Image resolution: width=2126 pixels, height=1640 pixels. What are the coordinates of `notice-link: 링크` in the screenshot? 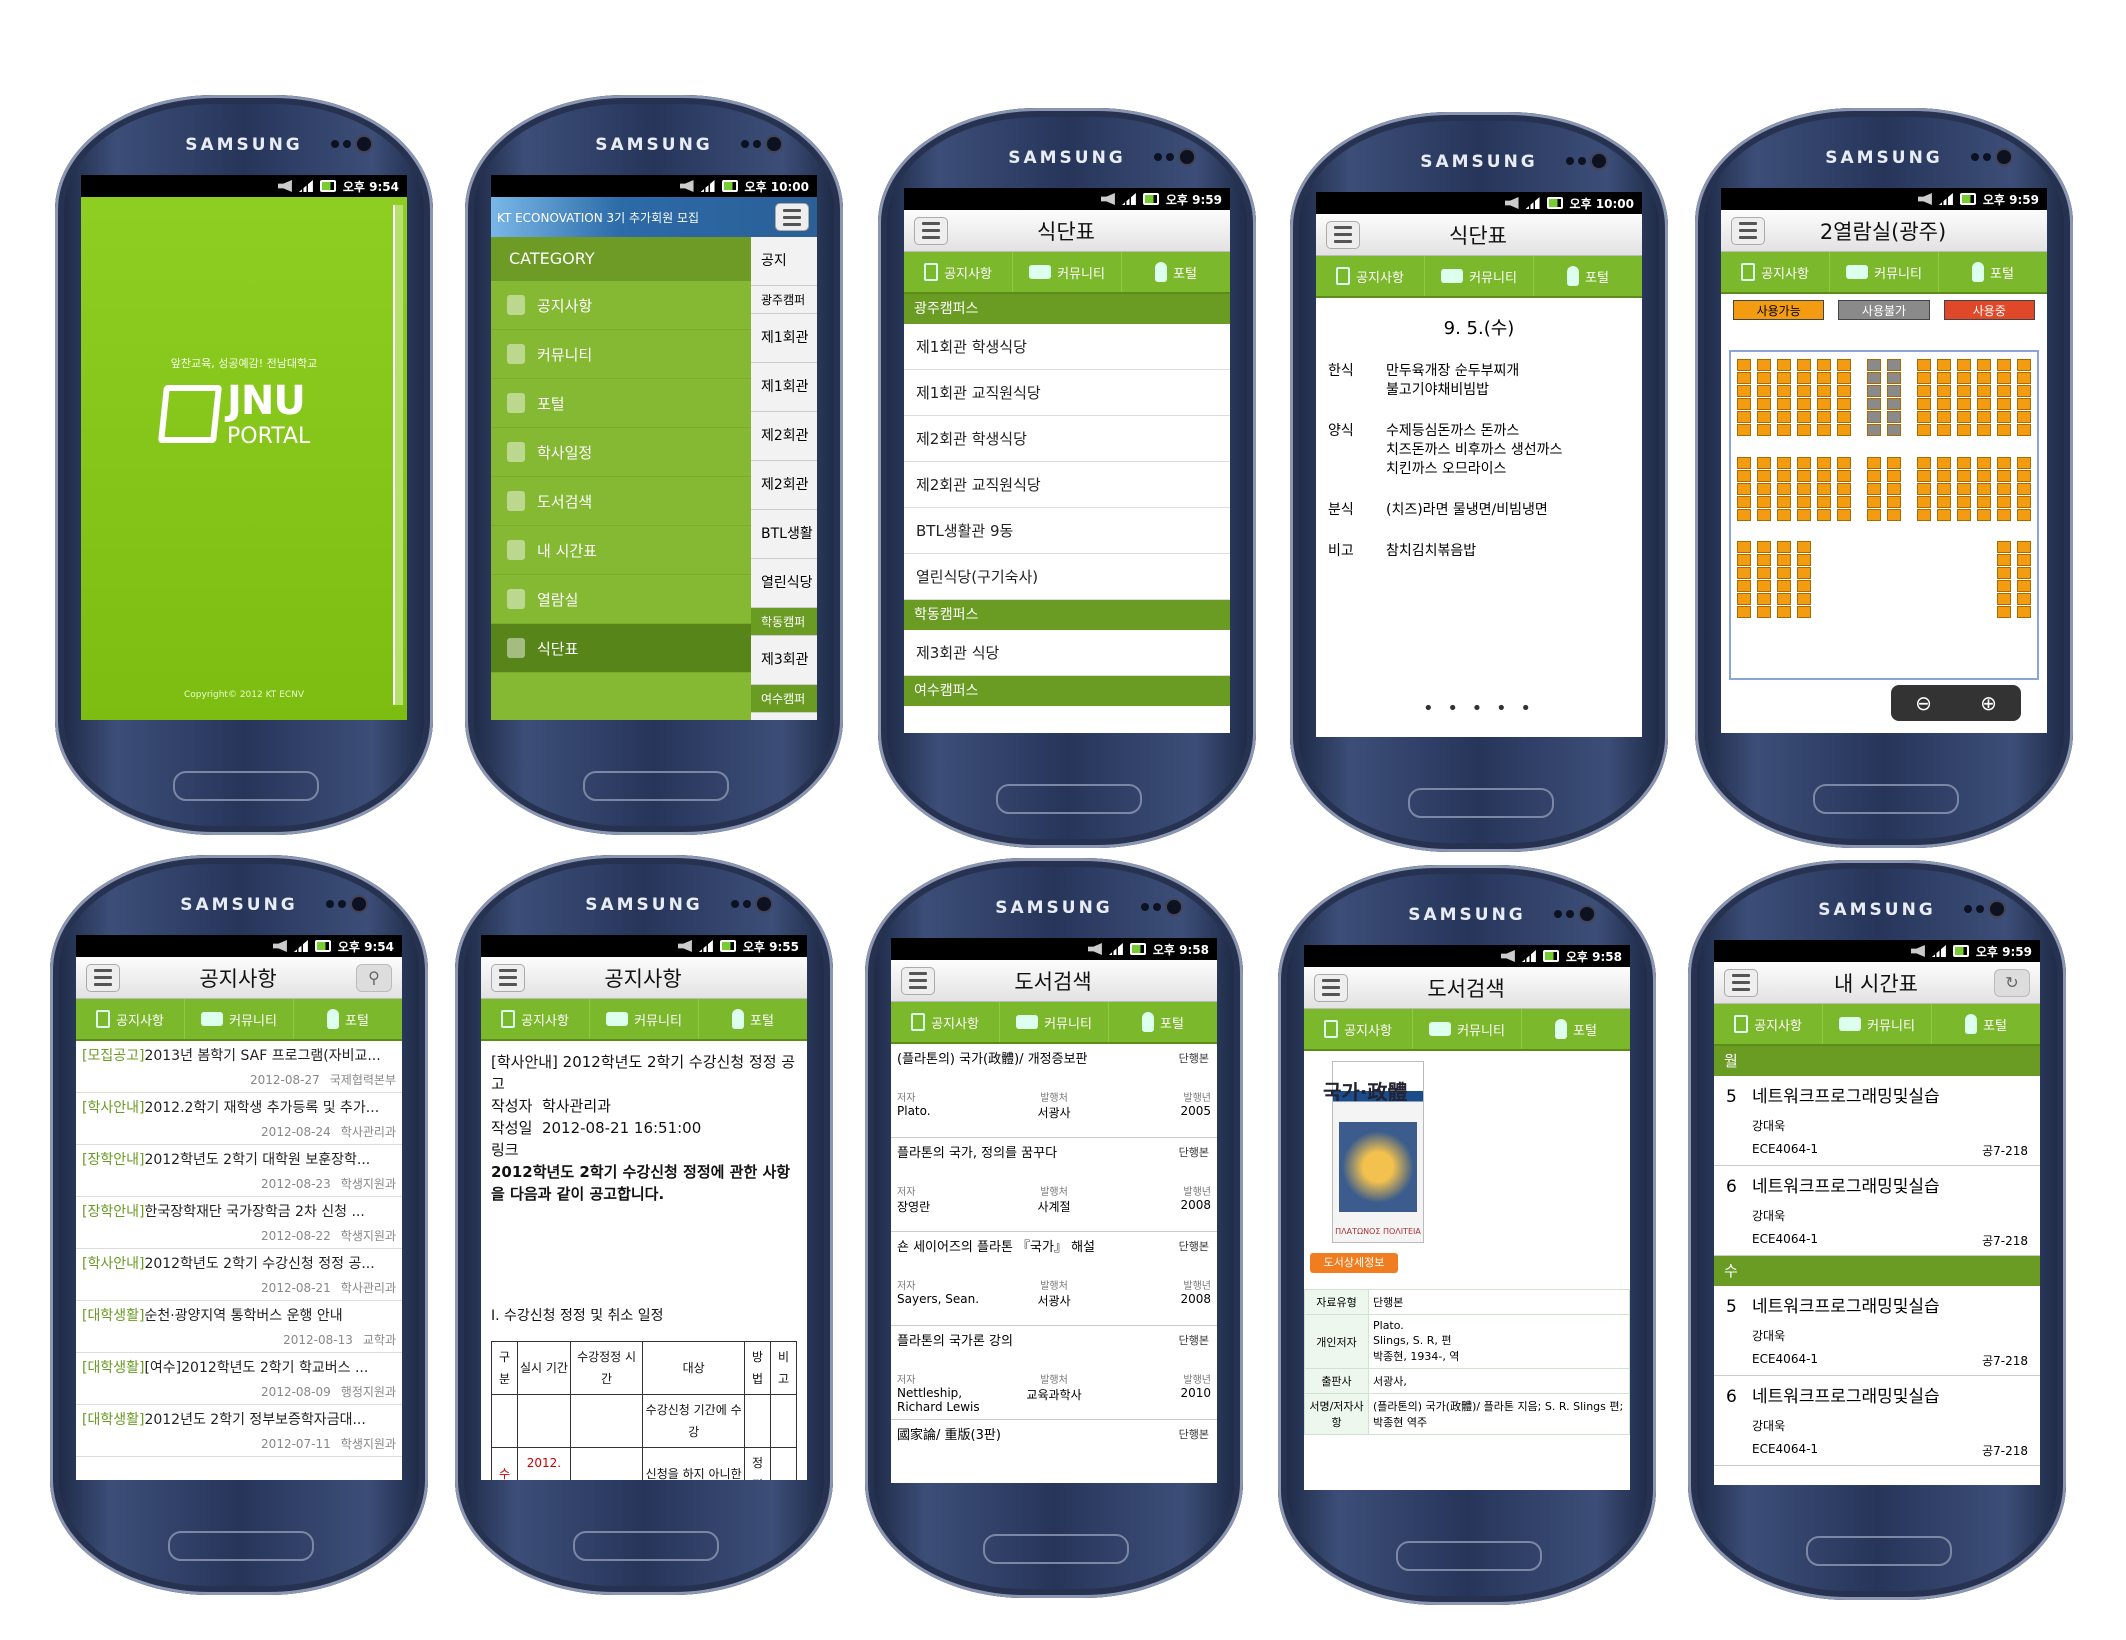 It's located at (644, 1150).